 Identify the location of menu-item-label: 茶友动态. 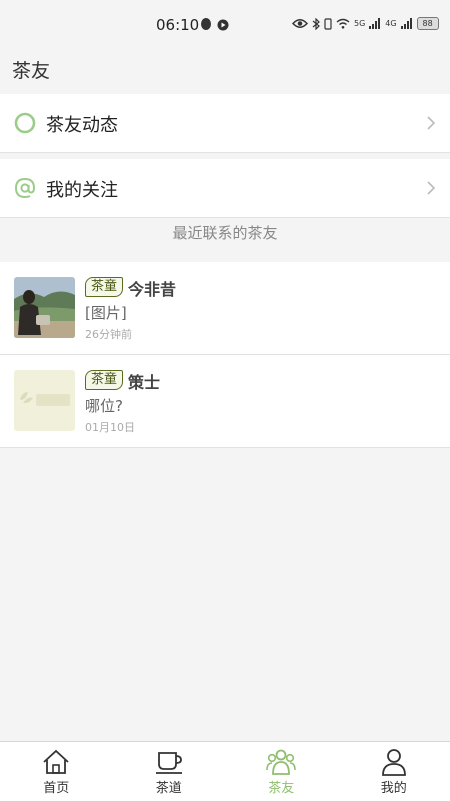
(82, 124).